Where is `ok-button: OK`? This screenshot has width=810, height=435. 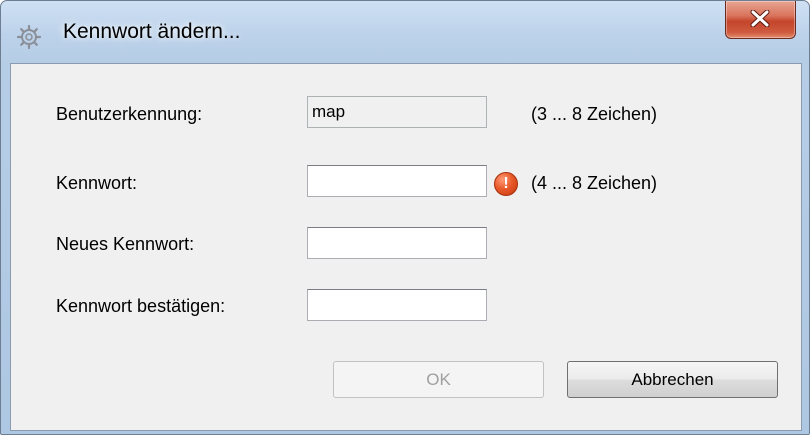
ok-button: OK is located at coordinates (438, 379).